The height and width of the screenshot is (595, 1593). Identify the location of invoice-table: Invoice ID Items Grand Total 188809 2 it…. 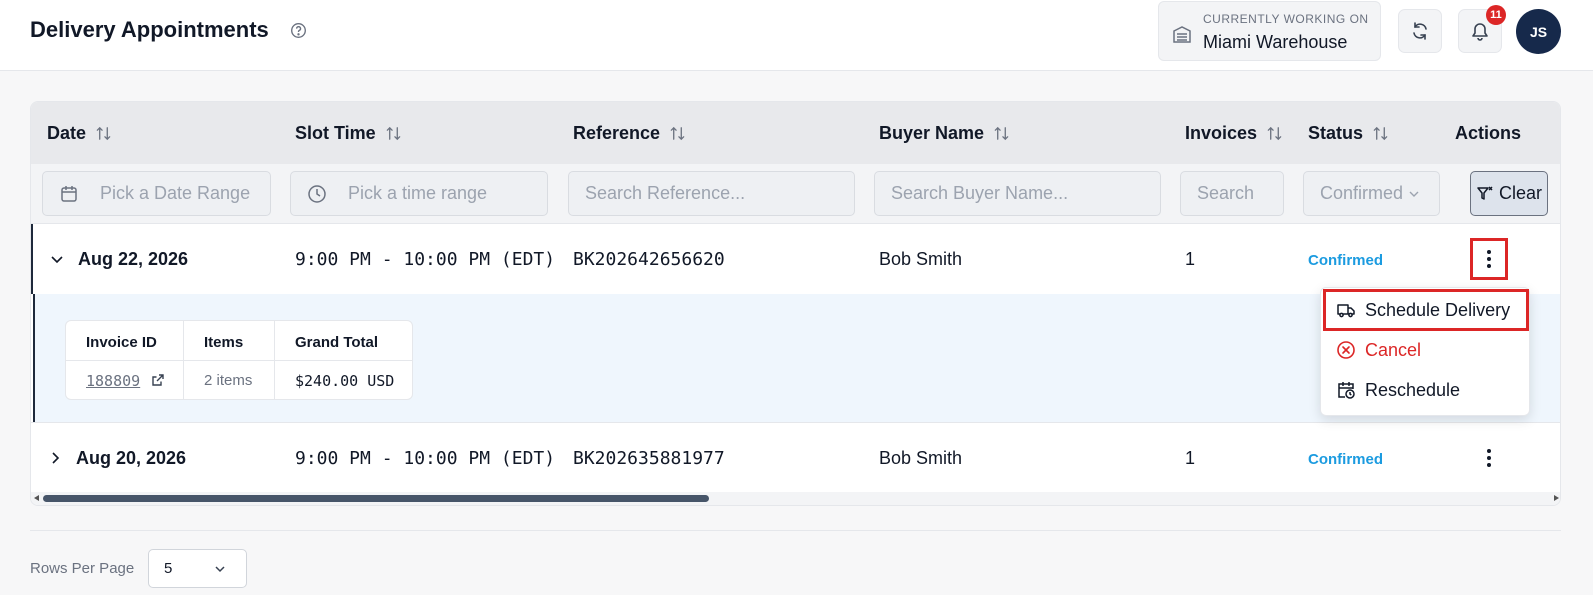
(239, 360).